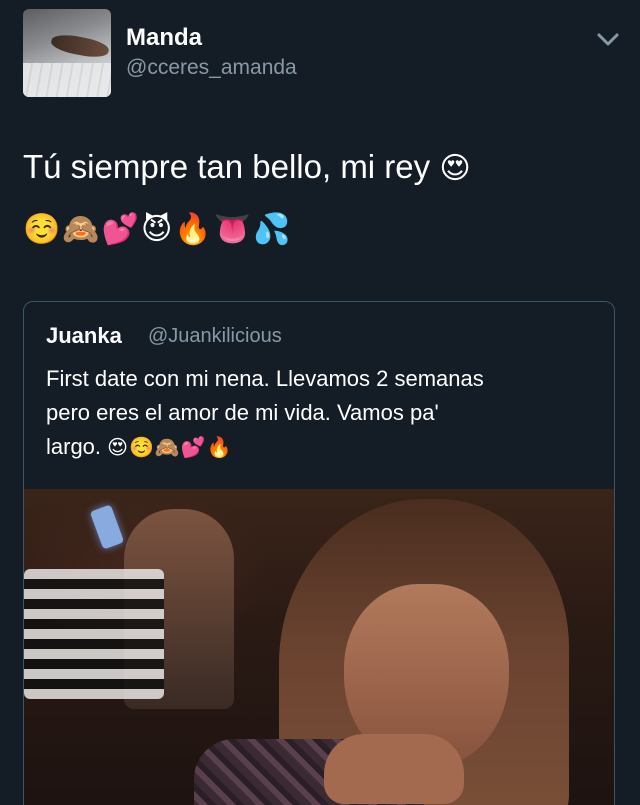 The width and height of the screenshot is (640, 805). Describe the element at coordinates (67, 80) in the screenshot. I see `avatar-floor` at that location.